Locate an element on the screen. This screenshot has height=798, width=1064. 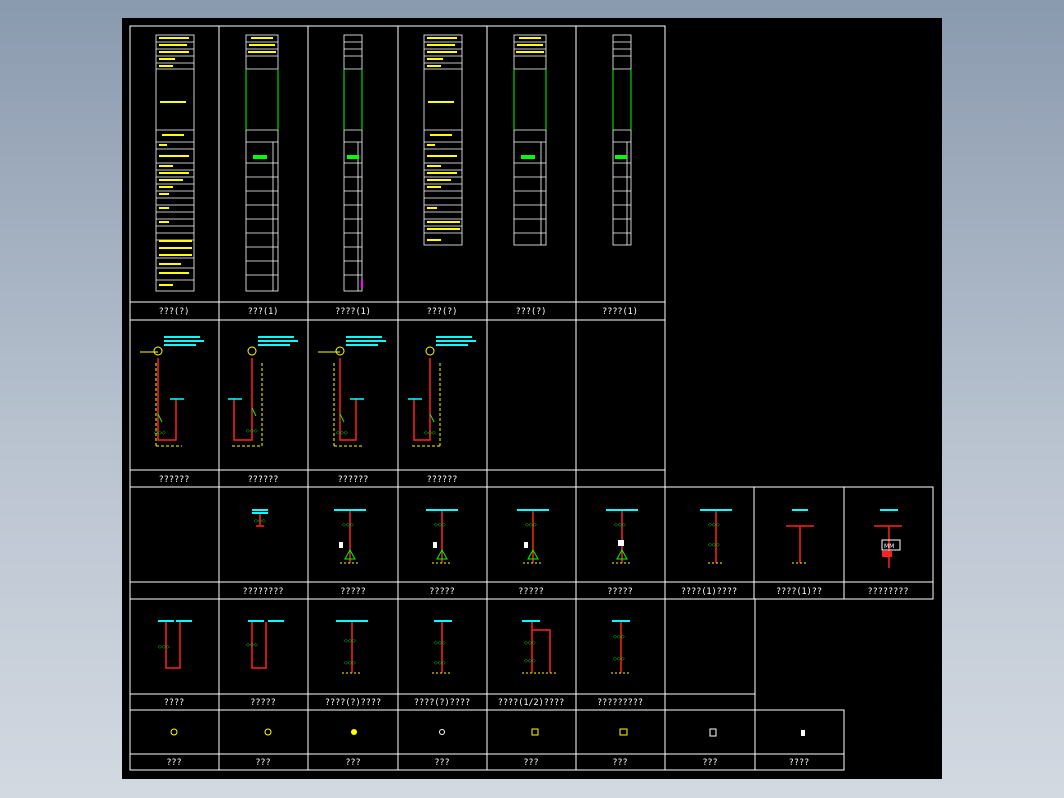
row2-label-1: ?????? is located at coordinates (263, 480).